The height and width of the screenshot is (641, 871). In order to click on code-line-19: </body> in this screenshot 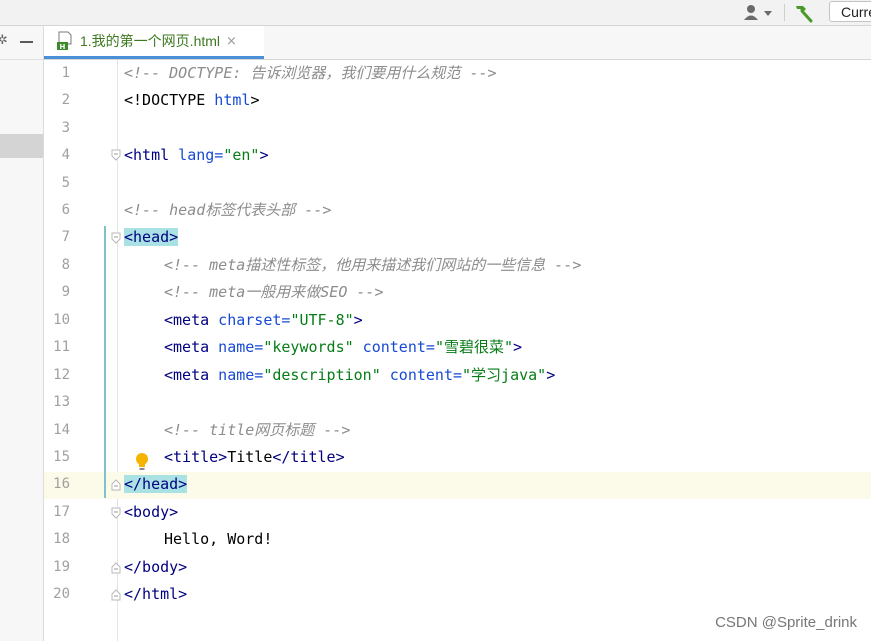, I will do `click(155, 567)`.